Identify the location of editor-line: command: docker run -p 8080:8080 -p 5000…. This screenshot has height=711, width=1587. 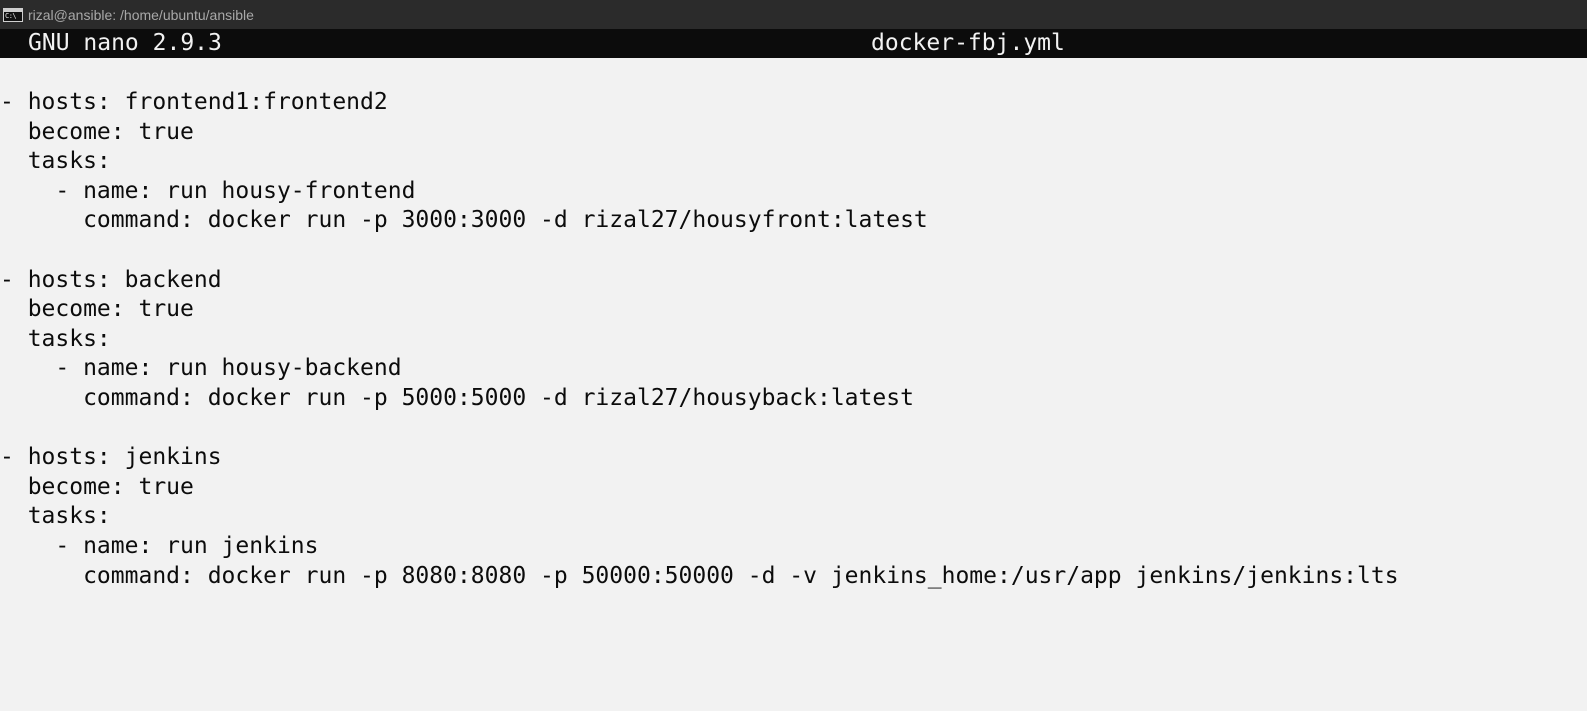
(793, 577).